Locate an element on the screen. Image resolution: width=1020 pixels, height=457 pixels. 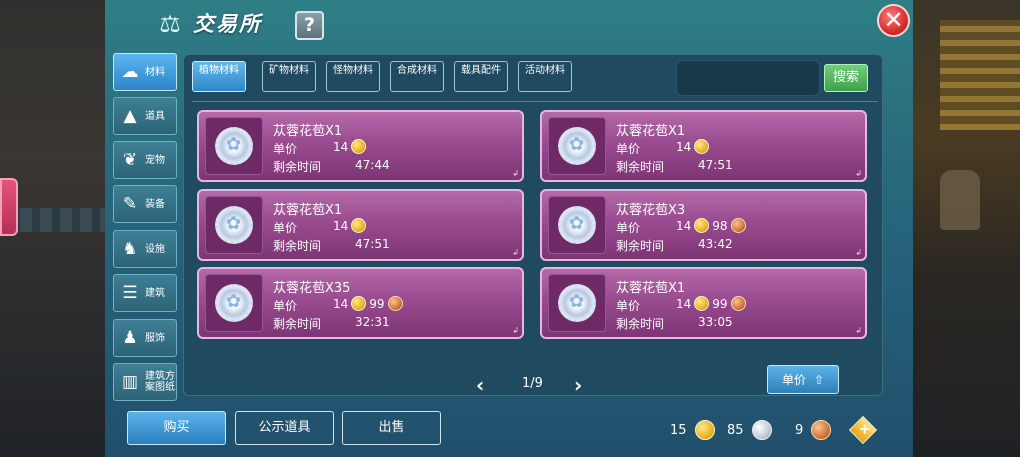
sidebar-item-buildings: ☰ 建筑 is located at coordinates (145, 293).